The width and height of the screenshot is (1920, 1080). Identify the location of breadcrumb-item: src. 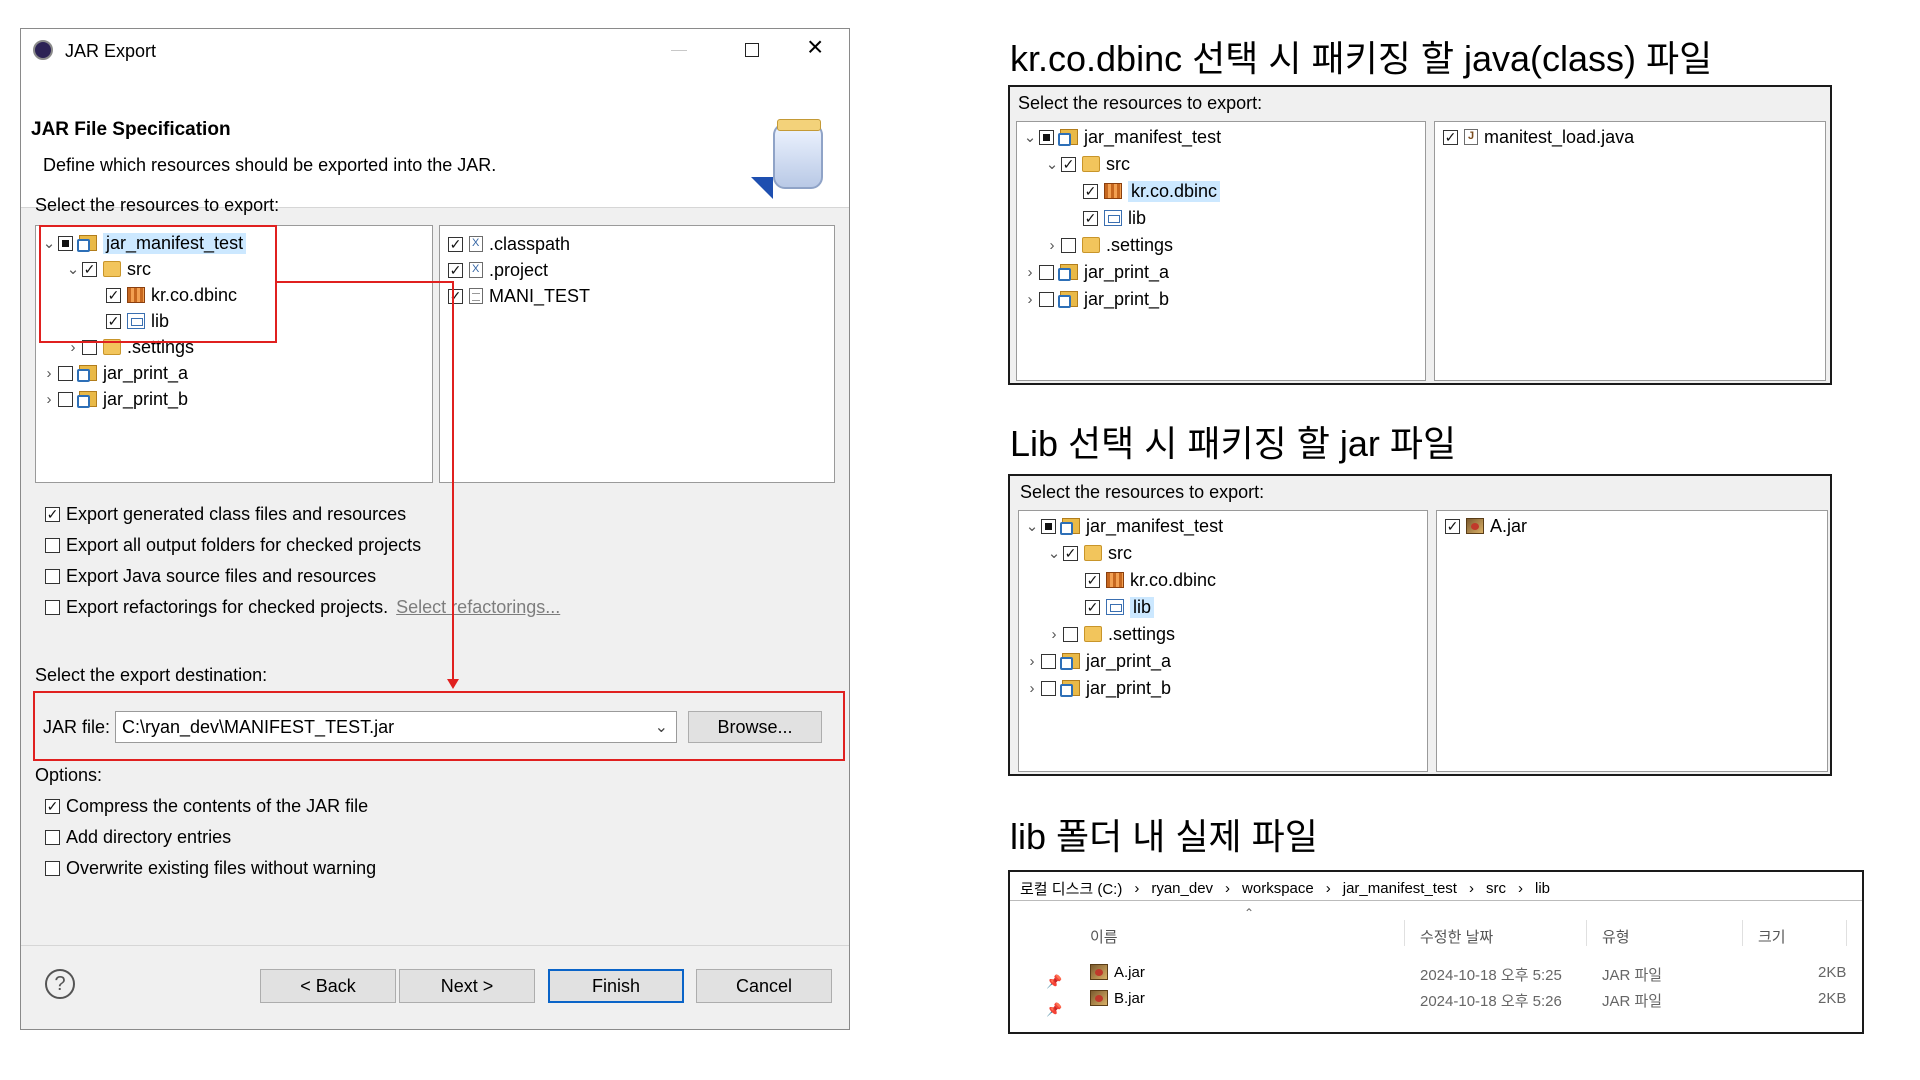
(1496, 888).